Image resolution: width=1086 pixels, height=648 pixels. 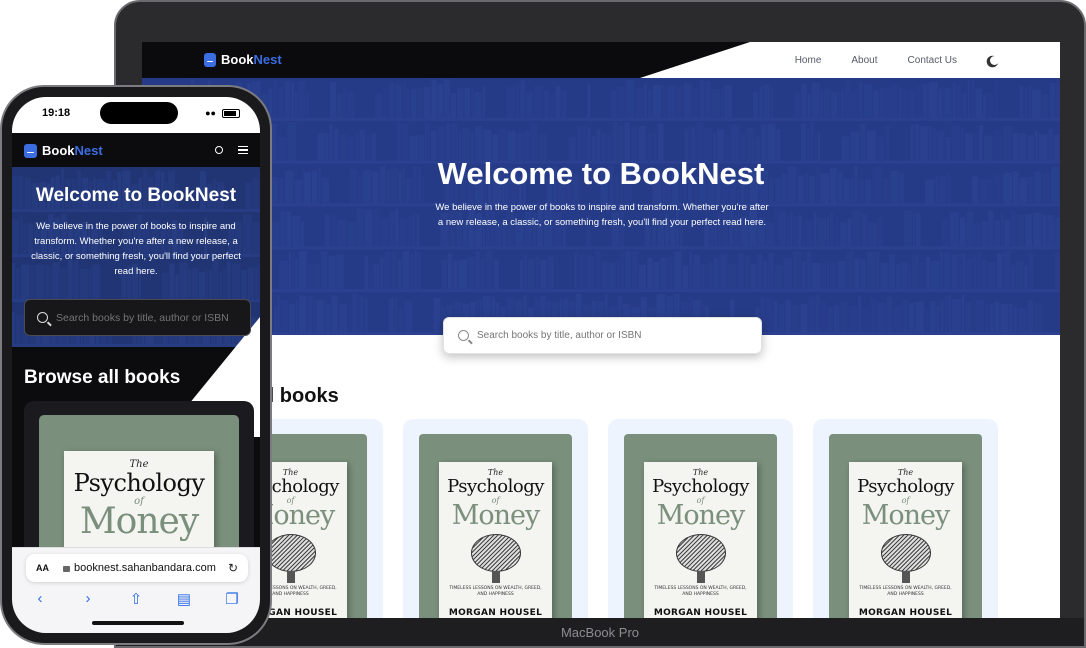 What do you see at coordinates (601, 60) in the screenshot?
I see `laptop-navbar: BookNest Home About Contact Us` at bounding box center [601, 60].